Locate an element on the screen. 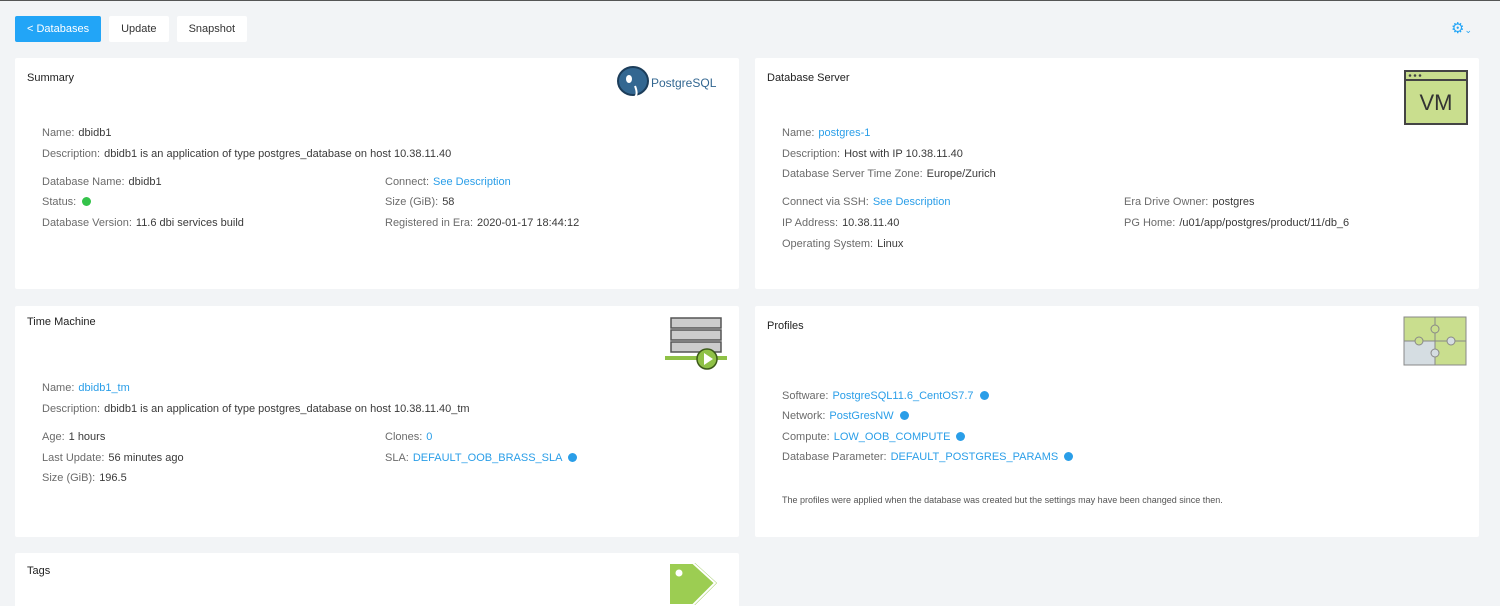 This screenshot has width=1500, height=606. sla-link: DEFAULT_OOB_BRASS_SLA is located at coordinates (488, 458).